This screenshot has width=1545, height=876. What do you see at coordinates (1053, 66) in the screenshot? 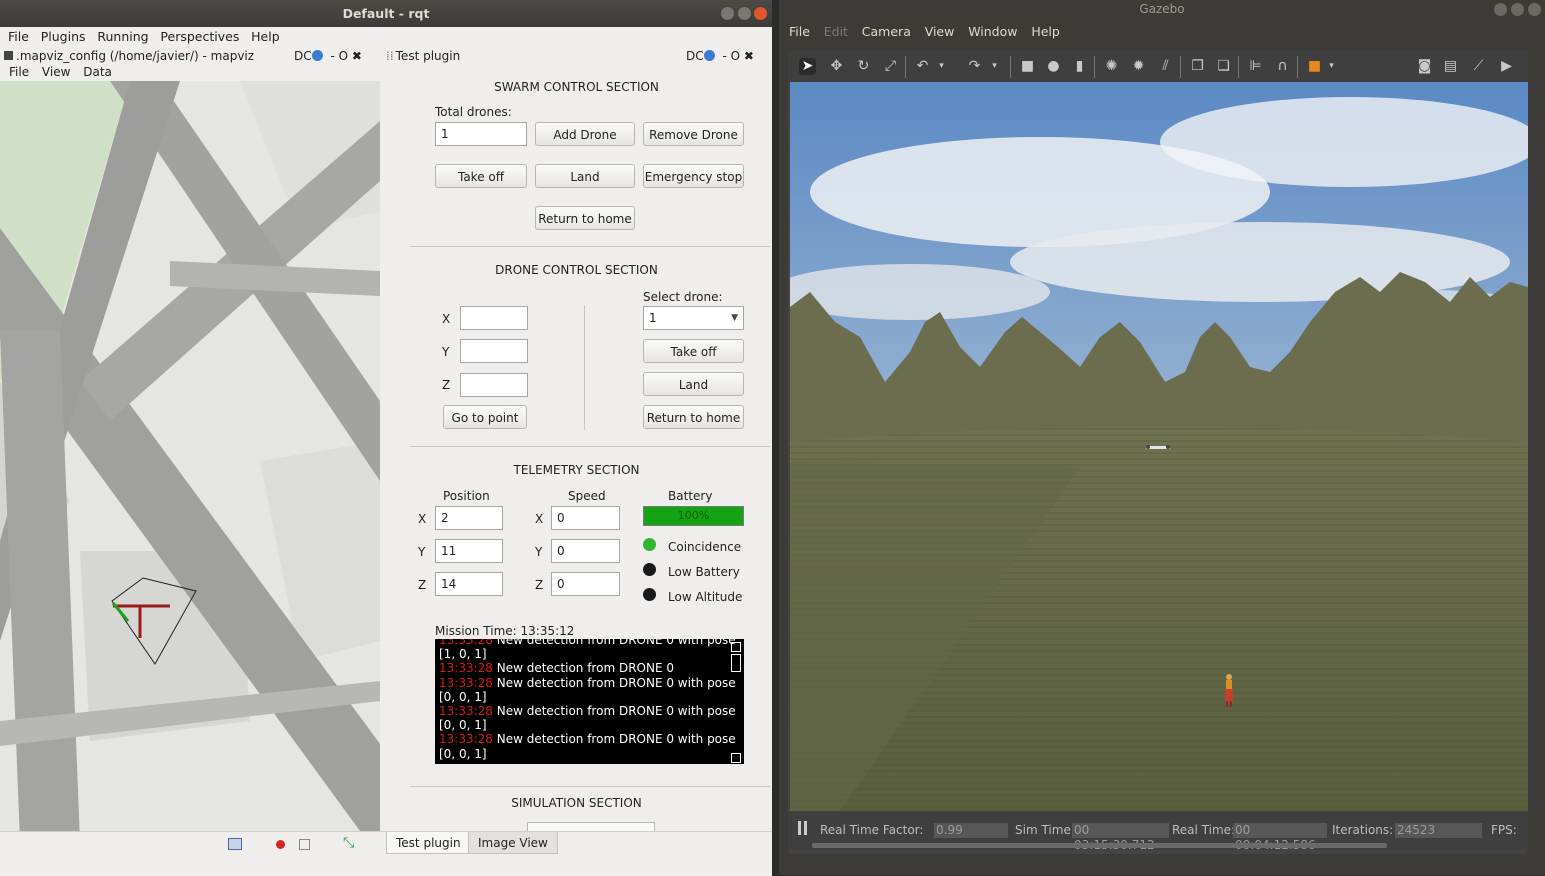
I see `sphere-shape-icon: ●` at bounding box center [1053, 66].